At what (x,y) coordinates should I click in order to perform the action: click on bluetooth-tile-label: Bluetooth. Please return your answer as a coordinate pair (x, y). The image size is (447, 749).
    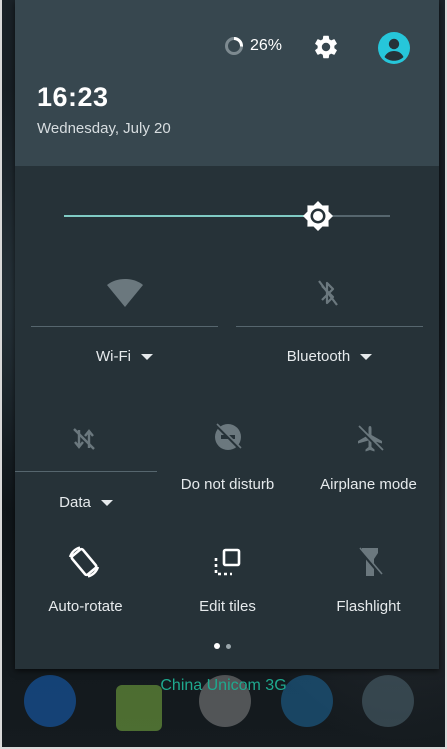
    Looking at the image, I should click on (329, 356).